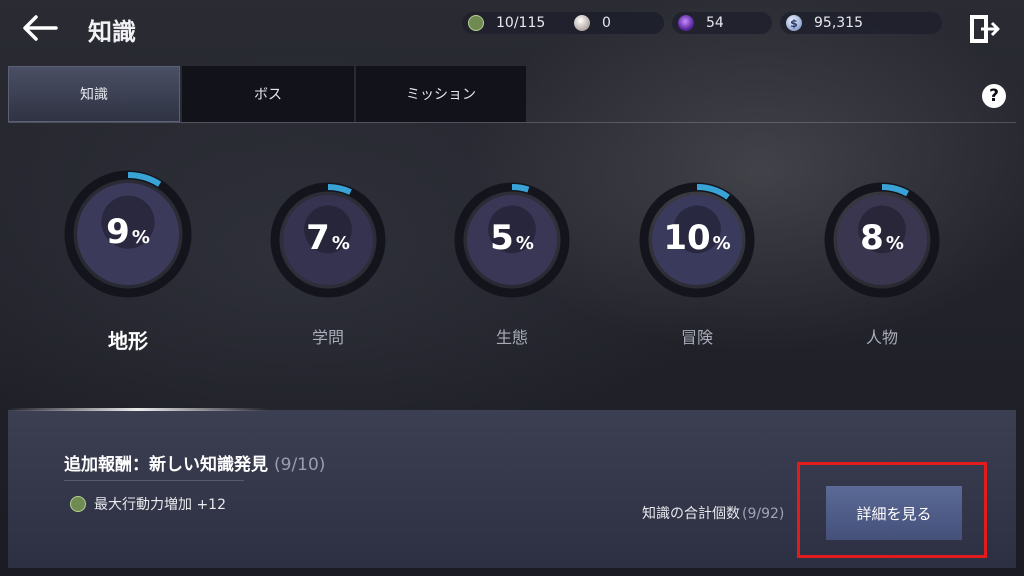  I want to click on page-title: 知識, so click(112, 32).